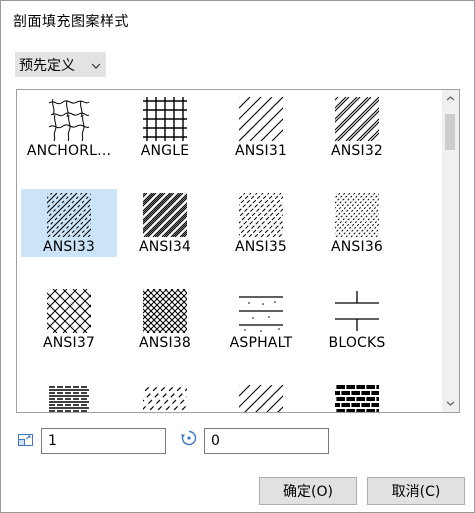  Describe the element at coordinates (261, 247) in the screenshot. I see `pattern-name: ANSI35` at that location.